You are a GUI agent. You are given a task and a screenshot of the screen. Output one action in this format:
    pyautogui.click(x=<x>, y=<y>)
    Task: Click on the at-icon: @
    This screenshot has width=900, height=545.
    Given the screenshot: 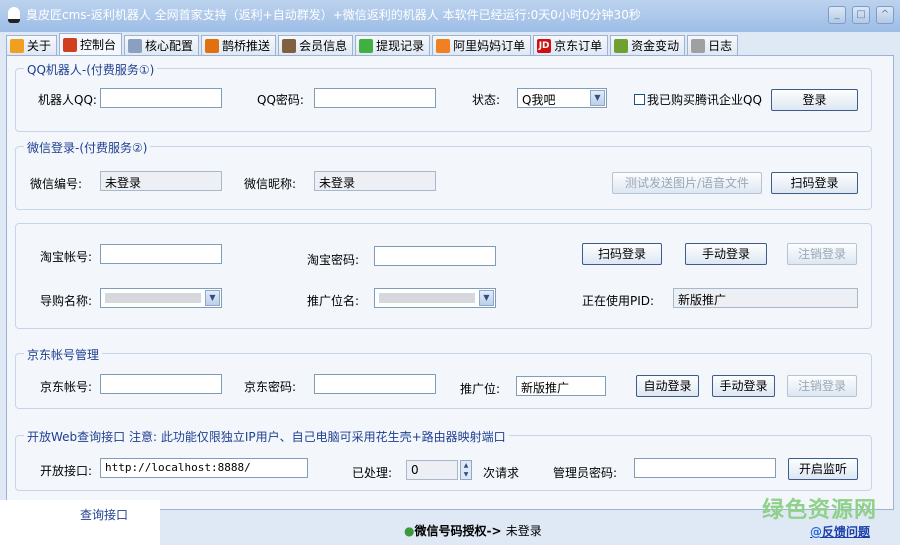 What is the action you would take?
    pyautogui.click(x=816, y=532)
    